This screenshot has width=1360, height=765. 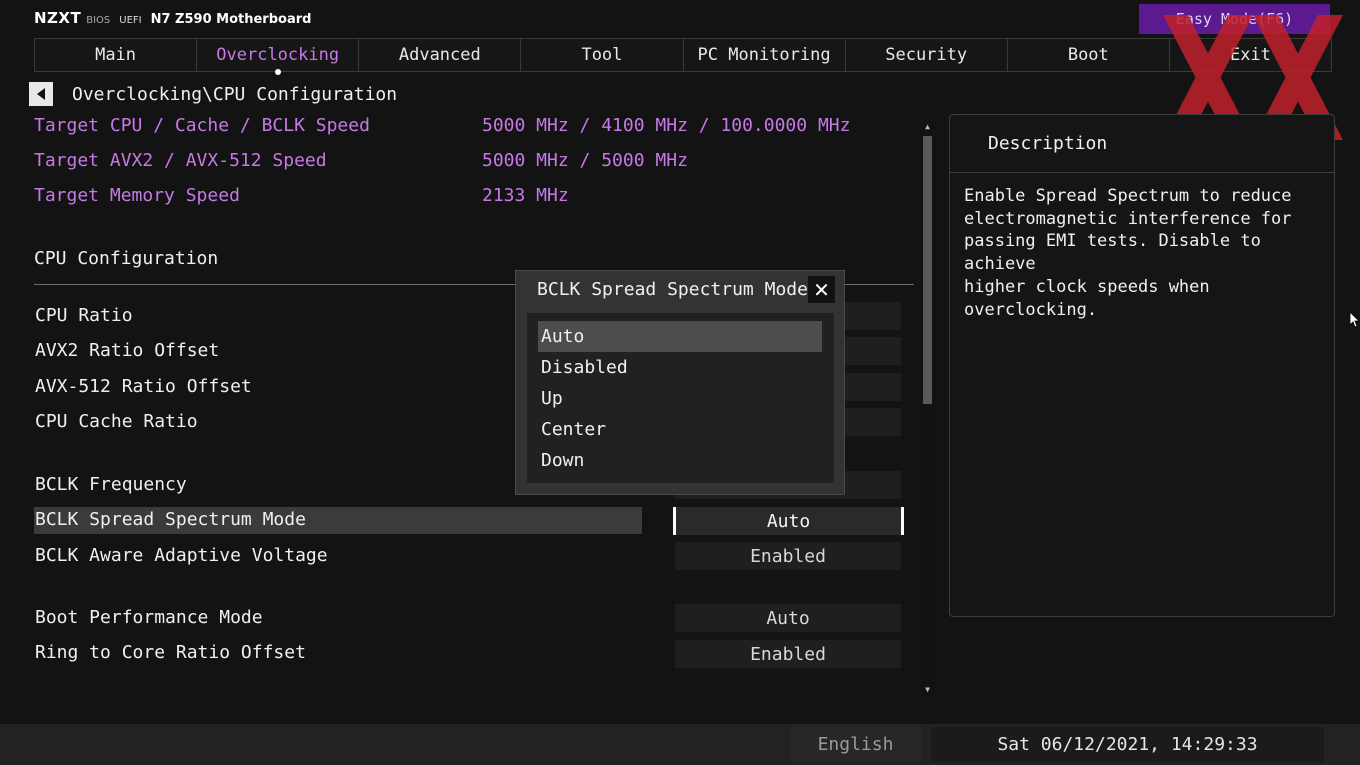 I want to click on back-button, so click(x=41, y=94).